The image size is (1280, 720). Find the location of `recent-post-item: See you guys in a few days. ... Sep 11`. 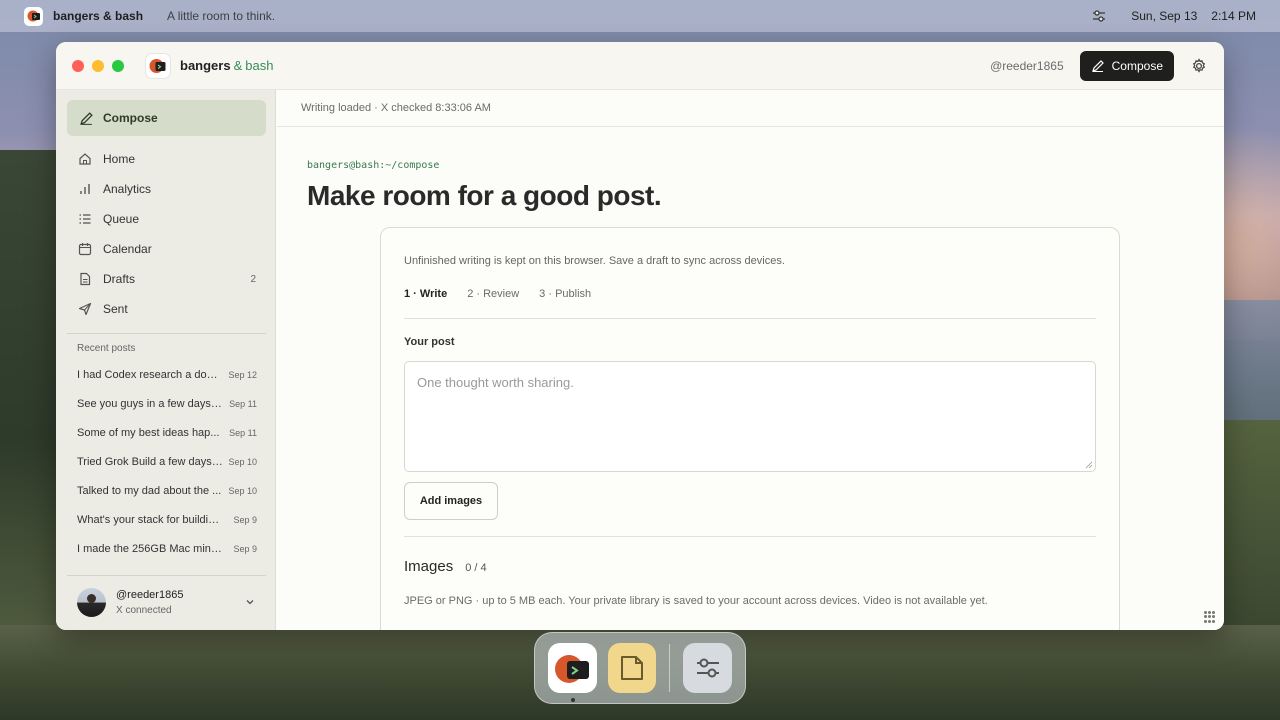

recent-post-item: See you guys in a few days. ... Sep 11 is located at coordinates (167, 403).